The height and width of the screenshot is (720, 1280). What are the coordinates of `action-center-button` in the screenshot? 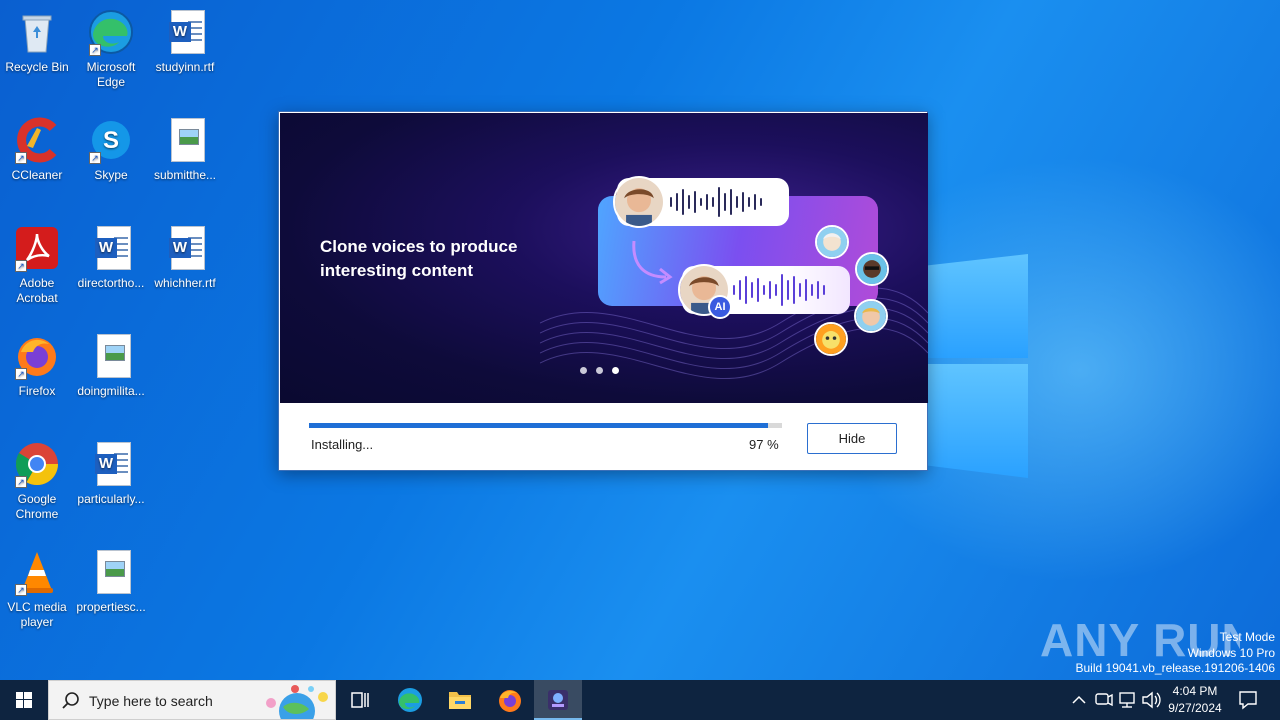 It's located at (1248, 700).